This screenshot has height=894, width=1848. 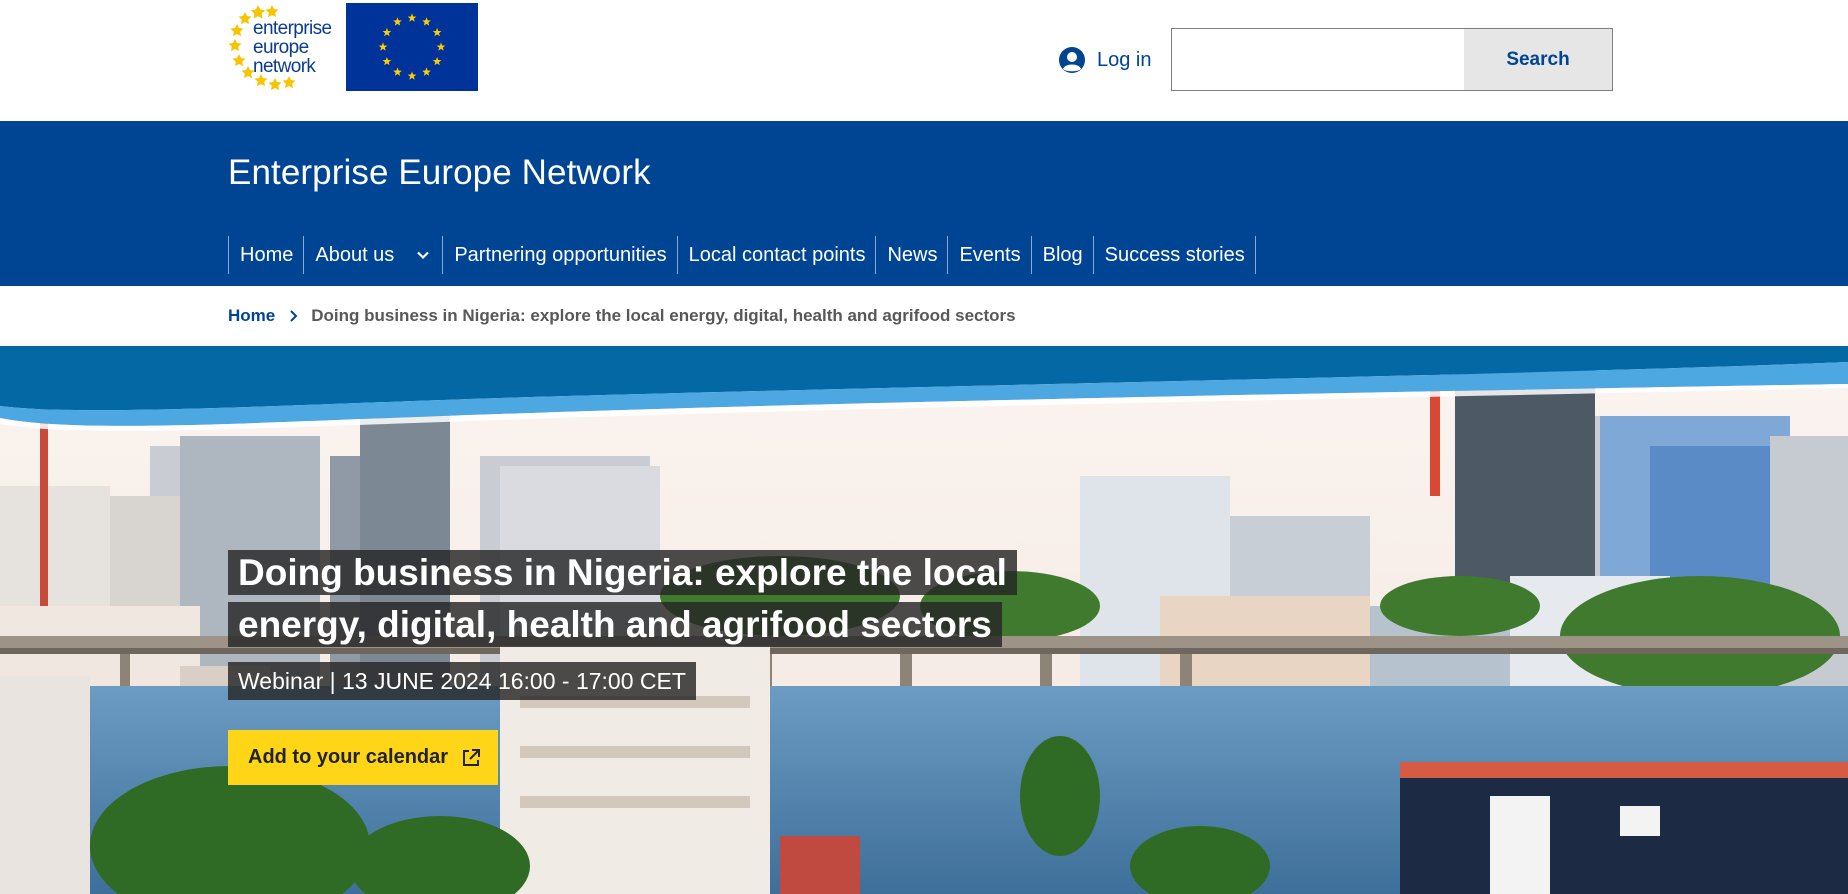 I want to click on login-link: Log in, so click(x=1105, y=60).